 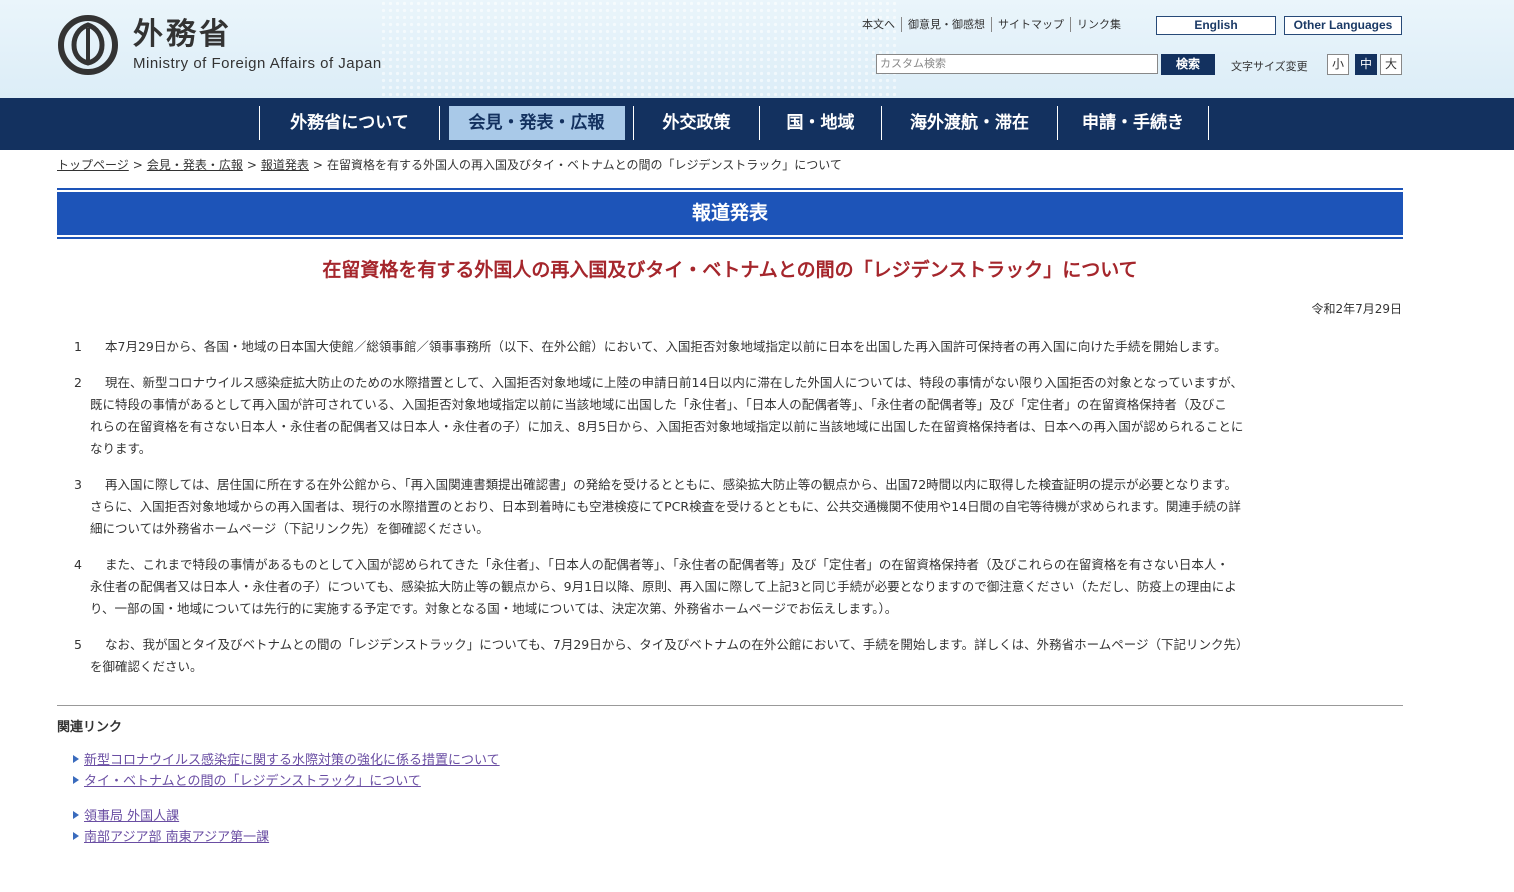 I want to click on nav-label: 会見・発表・広報, so click(x=536, y=123).